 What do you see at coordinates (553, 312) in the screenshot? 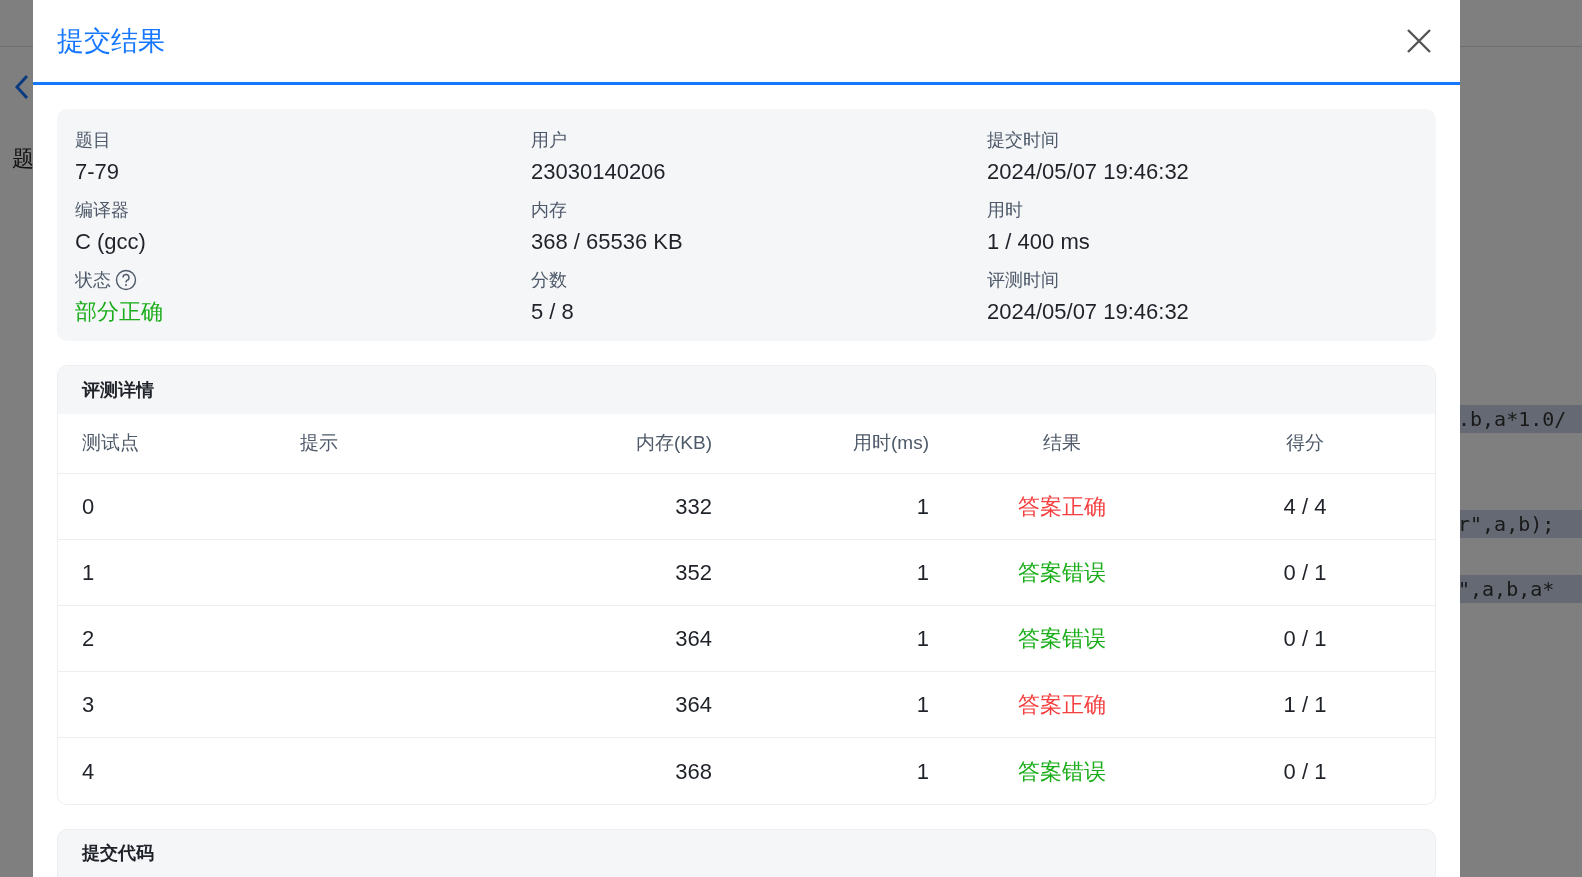
I see `field-value: 5 / 8` at bounding box center [553, 312].